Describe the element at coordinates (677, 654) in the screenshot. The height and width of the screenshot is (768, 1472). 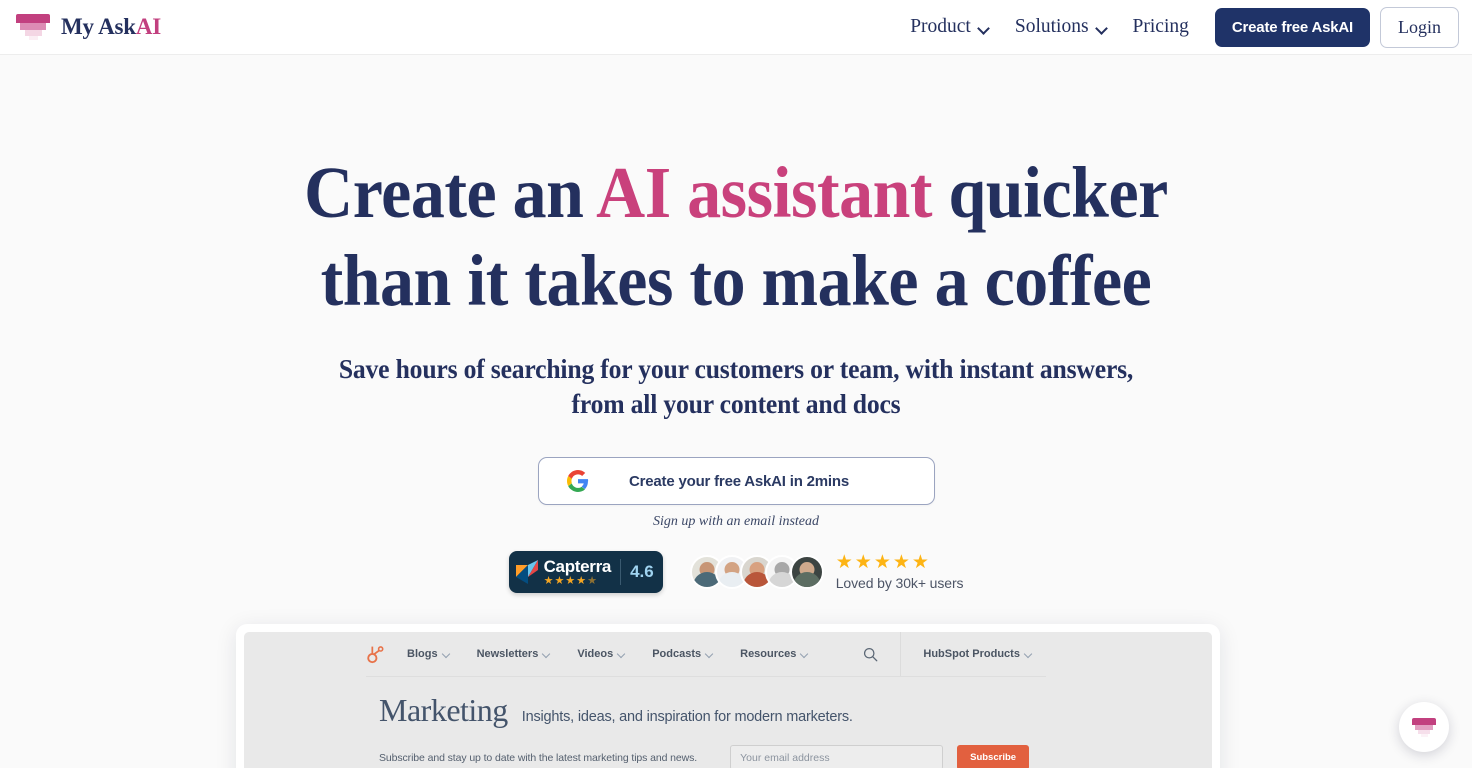
I see `hubspot-nav-podcasts-label: Podcasts` at that location.